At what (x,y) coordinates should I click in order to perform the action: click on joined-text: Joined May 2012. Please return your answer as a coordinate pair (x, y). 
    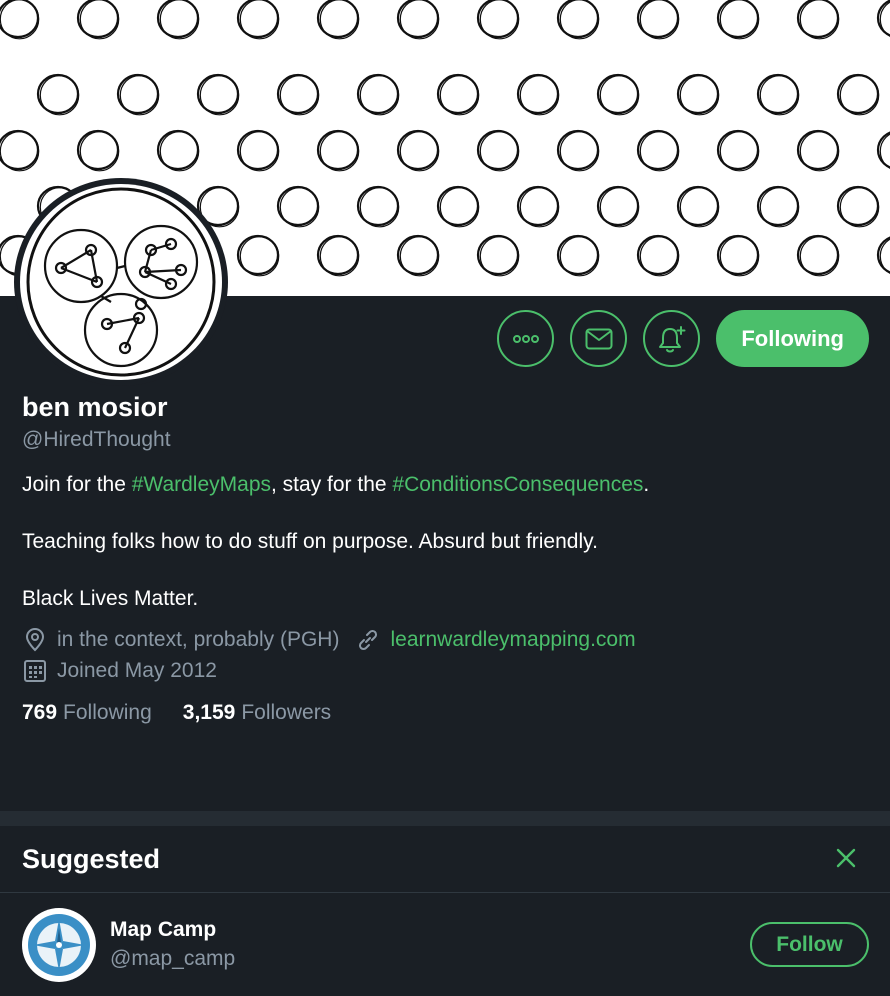
    Looking at the image, I should click on (137, 670).